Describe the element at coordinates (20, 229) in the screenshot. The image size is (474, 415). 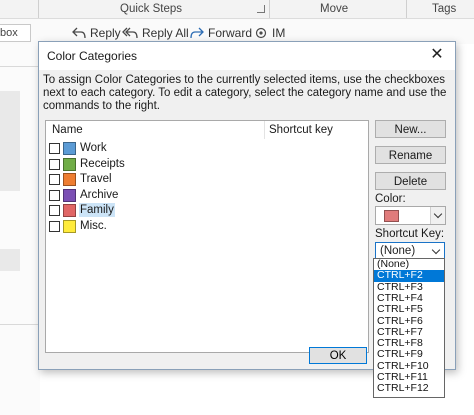
I see `folder-pane-strip` at that location.